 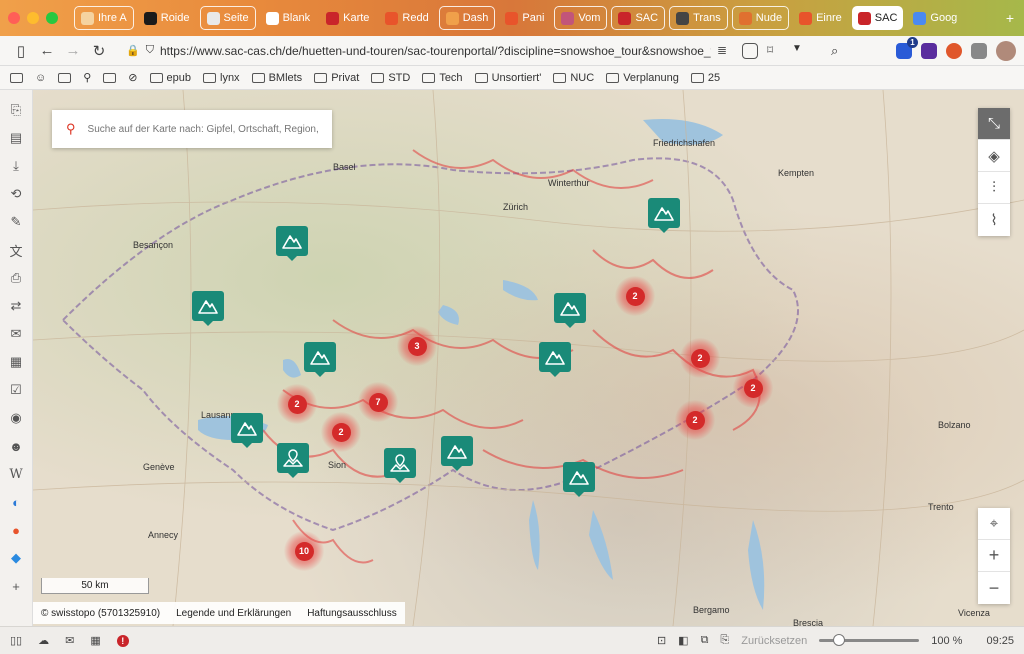 I want to click on map-search-input, so click(x=202, y=129).